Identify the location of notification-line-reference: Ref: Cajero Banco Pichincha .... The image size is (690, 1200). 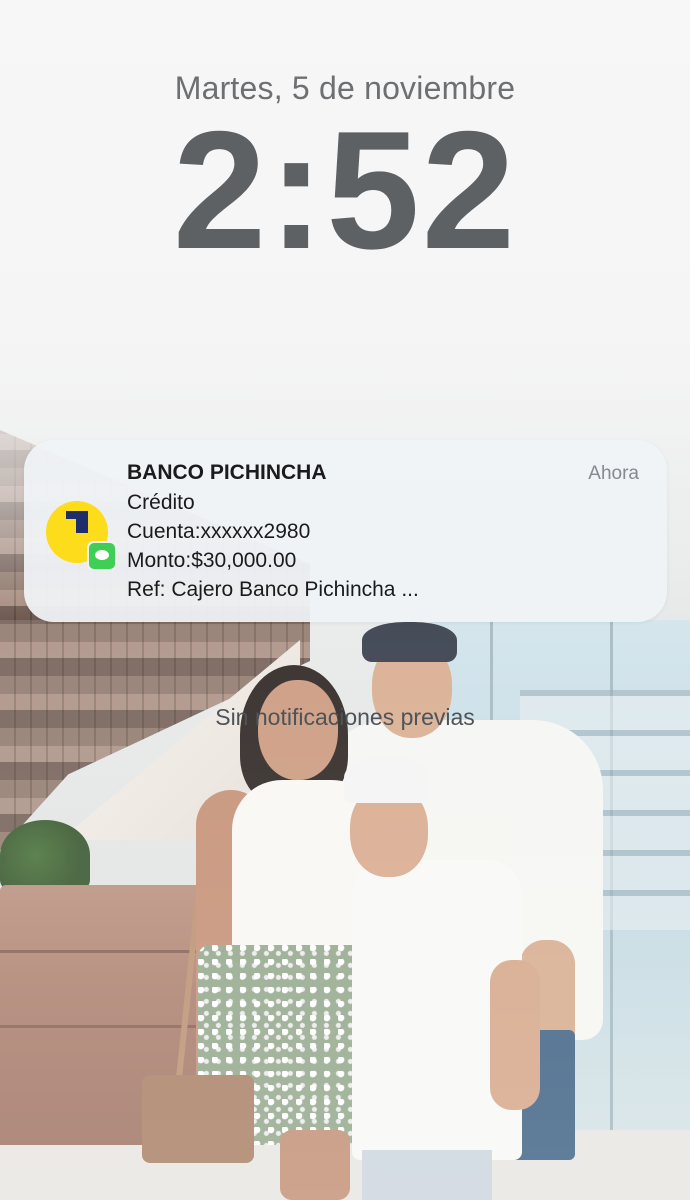
(273, 589).